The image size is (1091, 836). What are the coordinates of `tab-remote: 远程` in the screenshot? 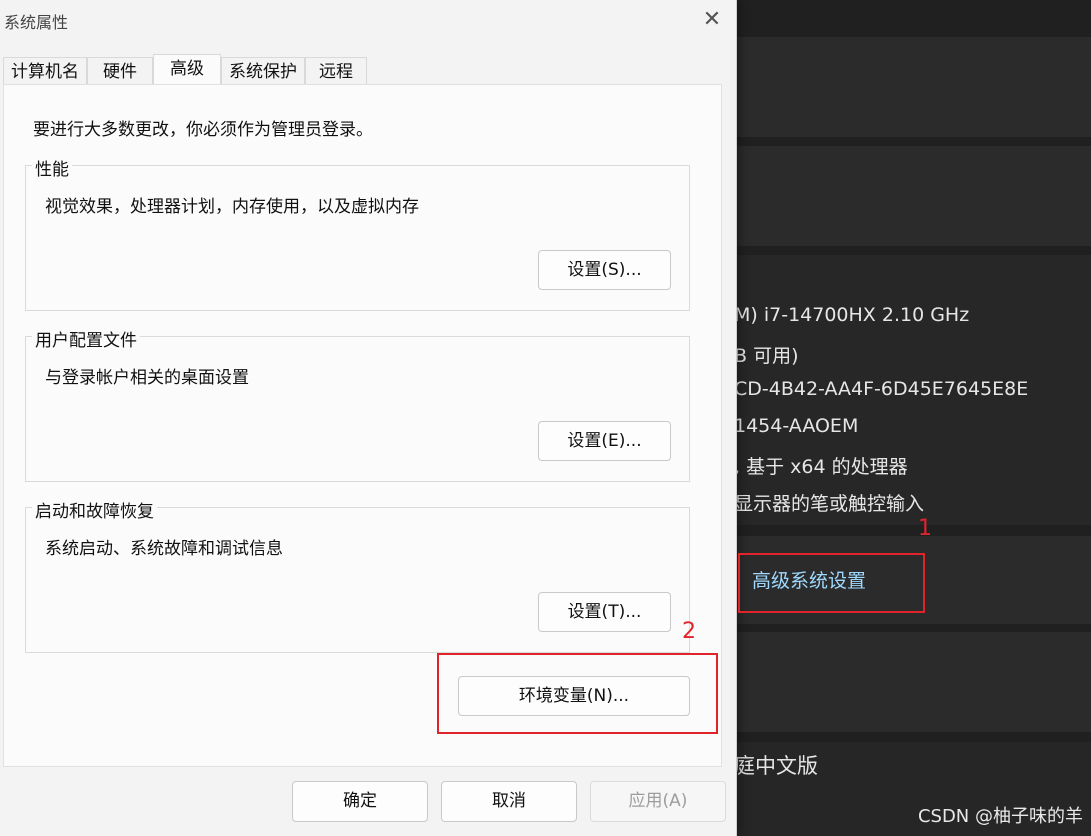 It's located at (336, 71).